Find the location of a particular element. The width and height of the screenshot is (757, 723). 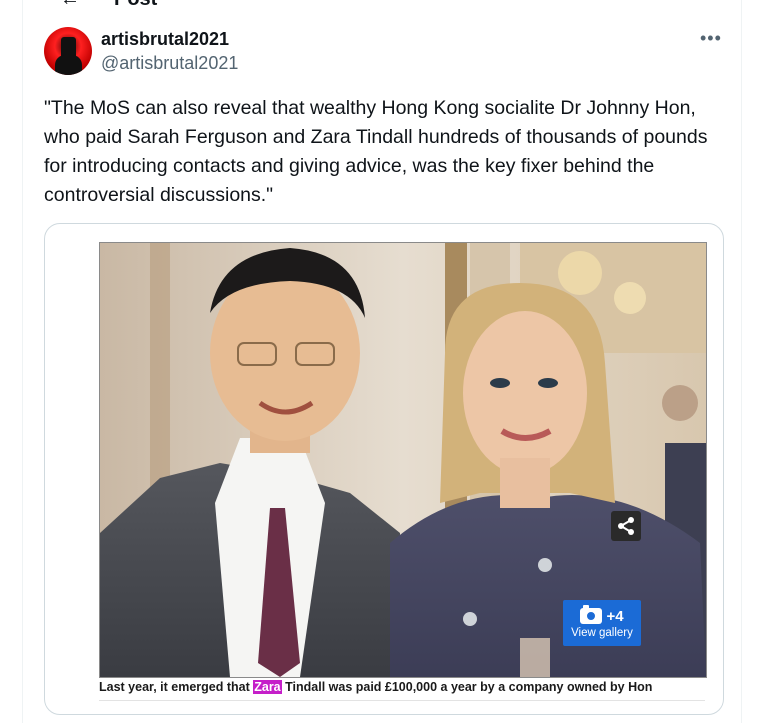

gallery-top: +4 is located at coordinates (602, 615).